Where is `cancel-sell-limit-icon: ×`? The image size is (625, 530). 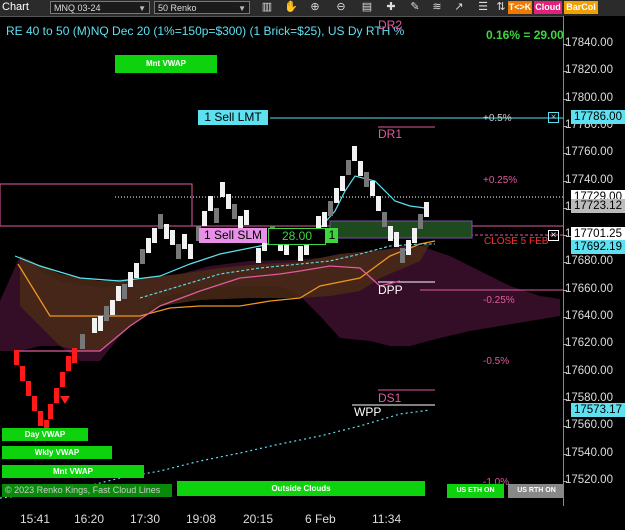 cancel-sell-limit-icon: × is located at coordinates (553, 117).